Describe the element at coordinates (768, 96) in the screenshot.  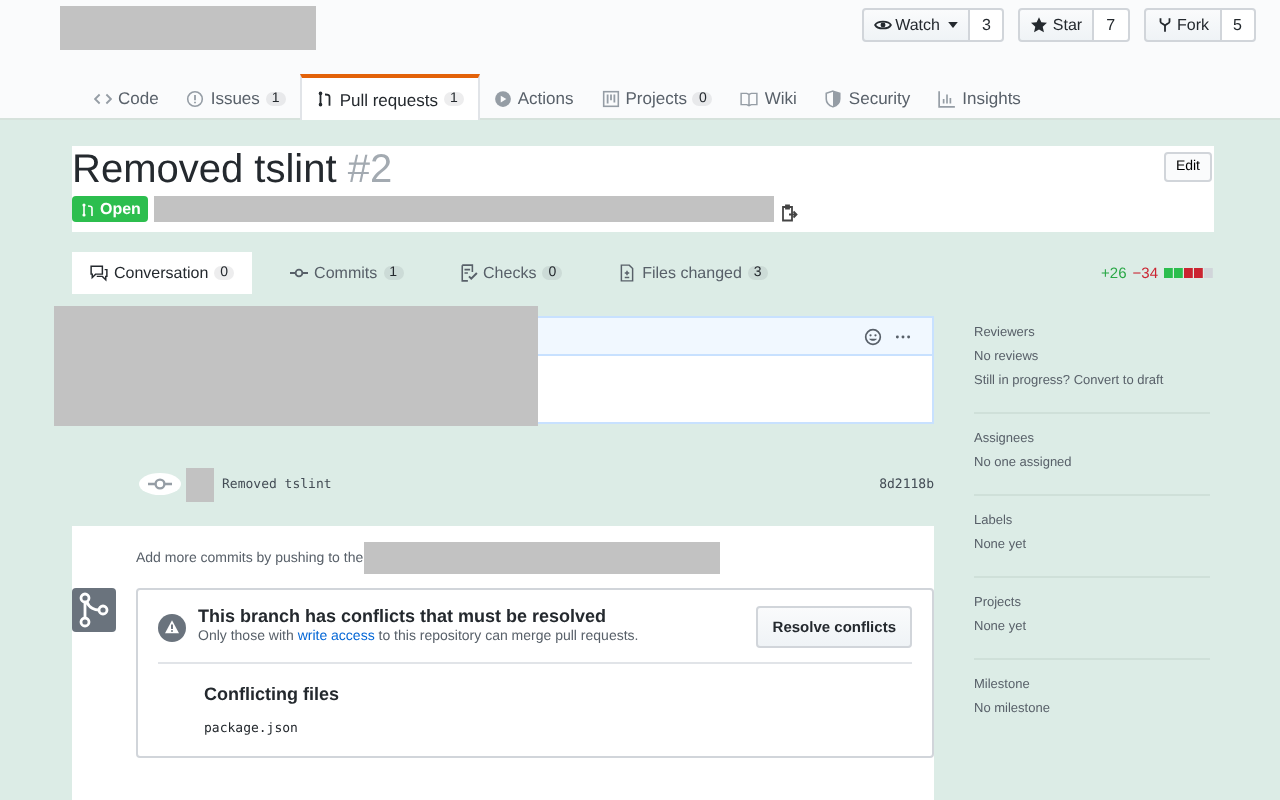
I see `repo-tab: Wiki` at that location.